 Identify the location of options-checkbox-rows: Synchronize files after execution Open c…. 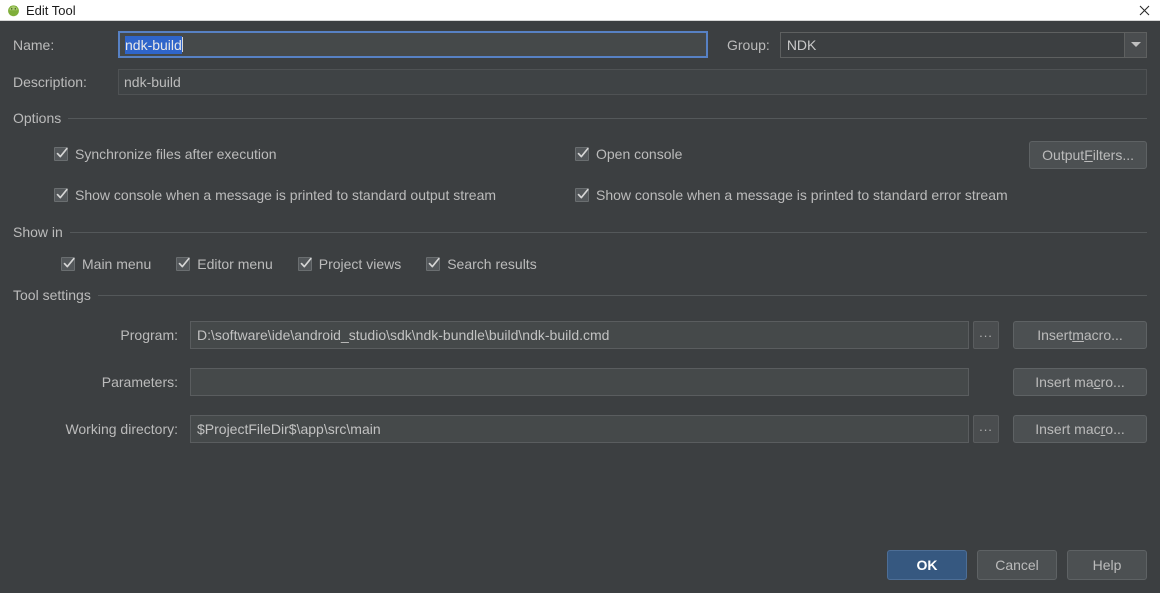
(580, 175).